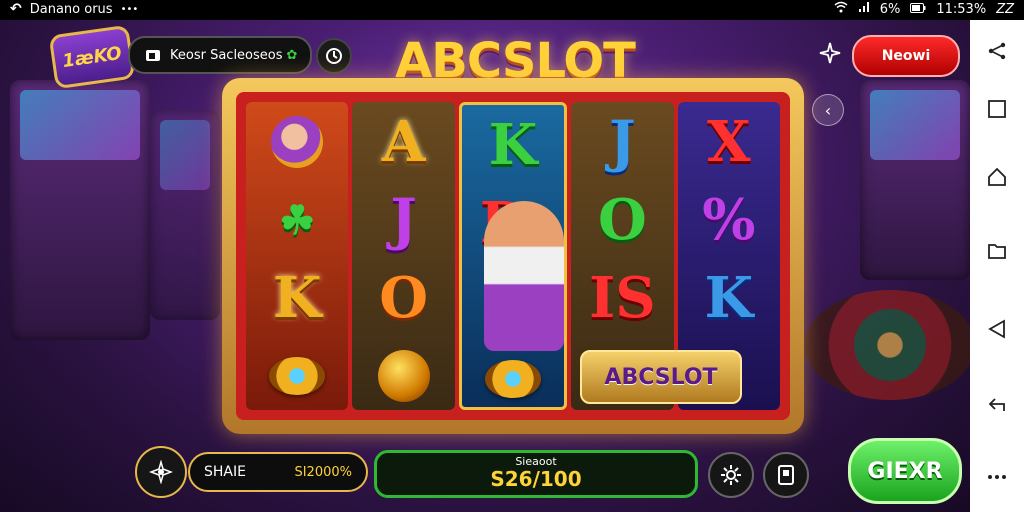 The image size is (1024, 512). I want to click on info-card-button, so click(786, 475).